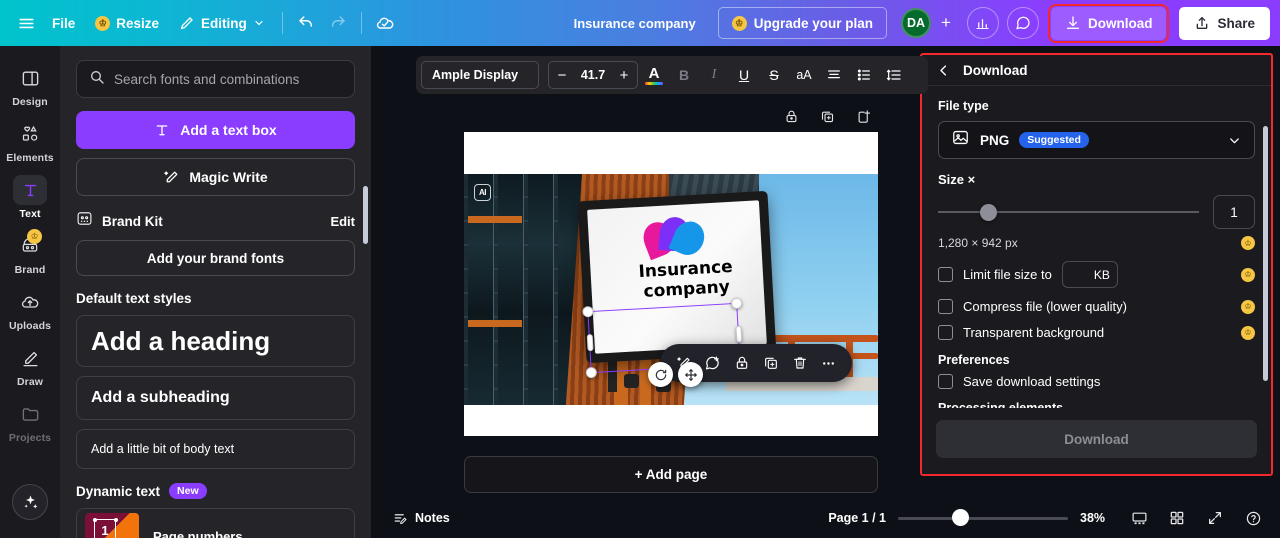 The image size is (1280, 538). I want to click on analytics-icon, so click(982, 23).